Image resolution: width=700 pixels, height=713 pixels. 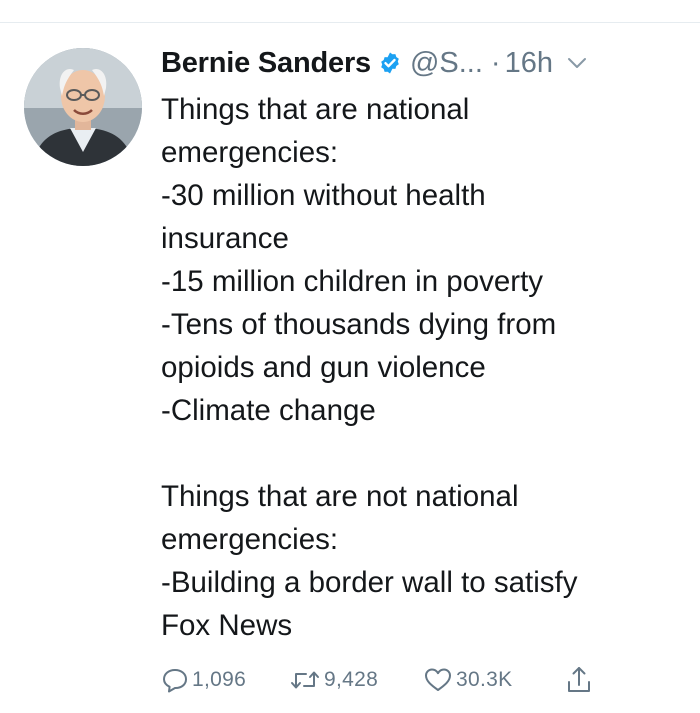 I want to click on avatar-image, so click(x=83, y=107).